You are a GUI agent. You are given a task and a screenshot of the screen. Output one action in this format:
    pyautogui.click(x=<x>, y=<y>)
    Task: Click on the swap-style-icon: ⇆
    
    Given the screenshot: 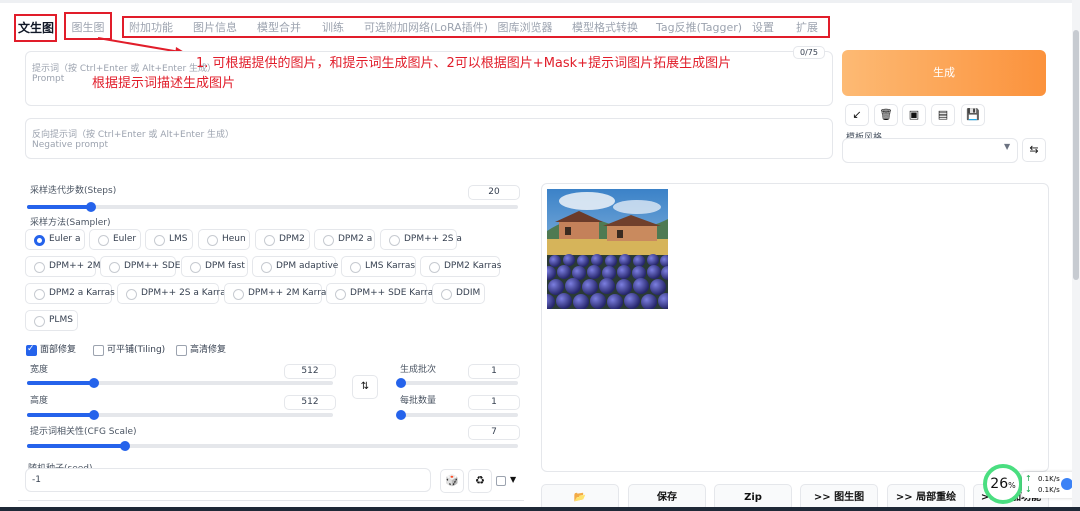 What is the action you would take?
    pyautogui.click(x=1034, y=150)
    